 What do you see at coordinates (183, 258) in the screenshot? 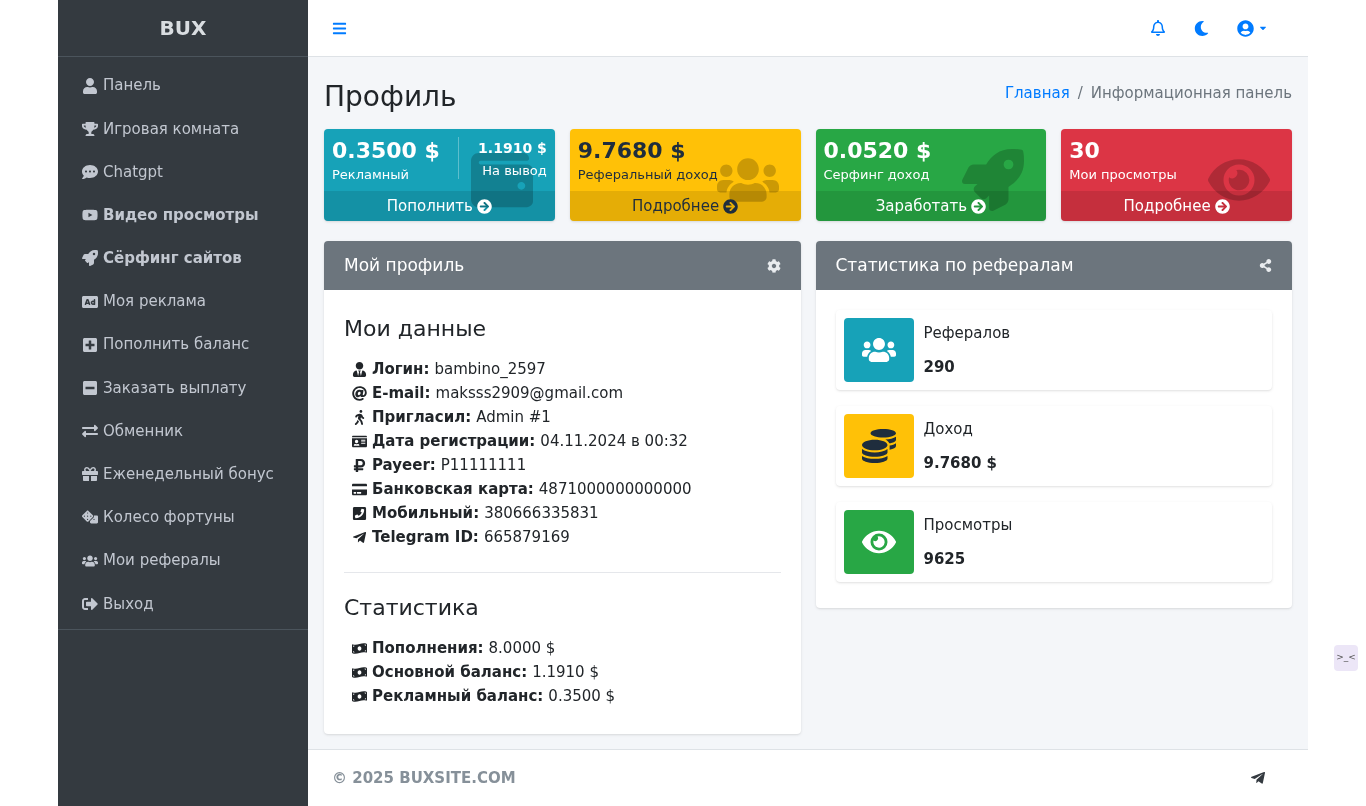
I see `sidebar-item: Сёрфинг сайтов` at bounding box center [183, 258].